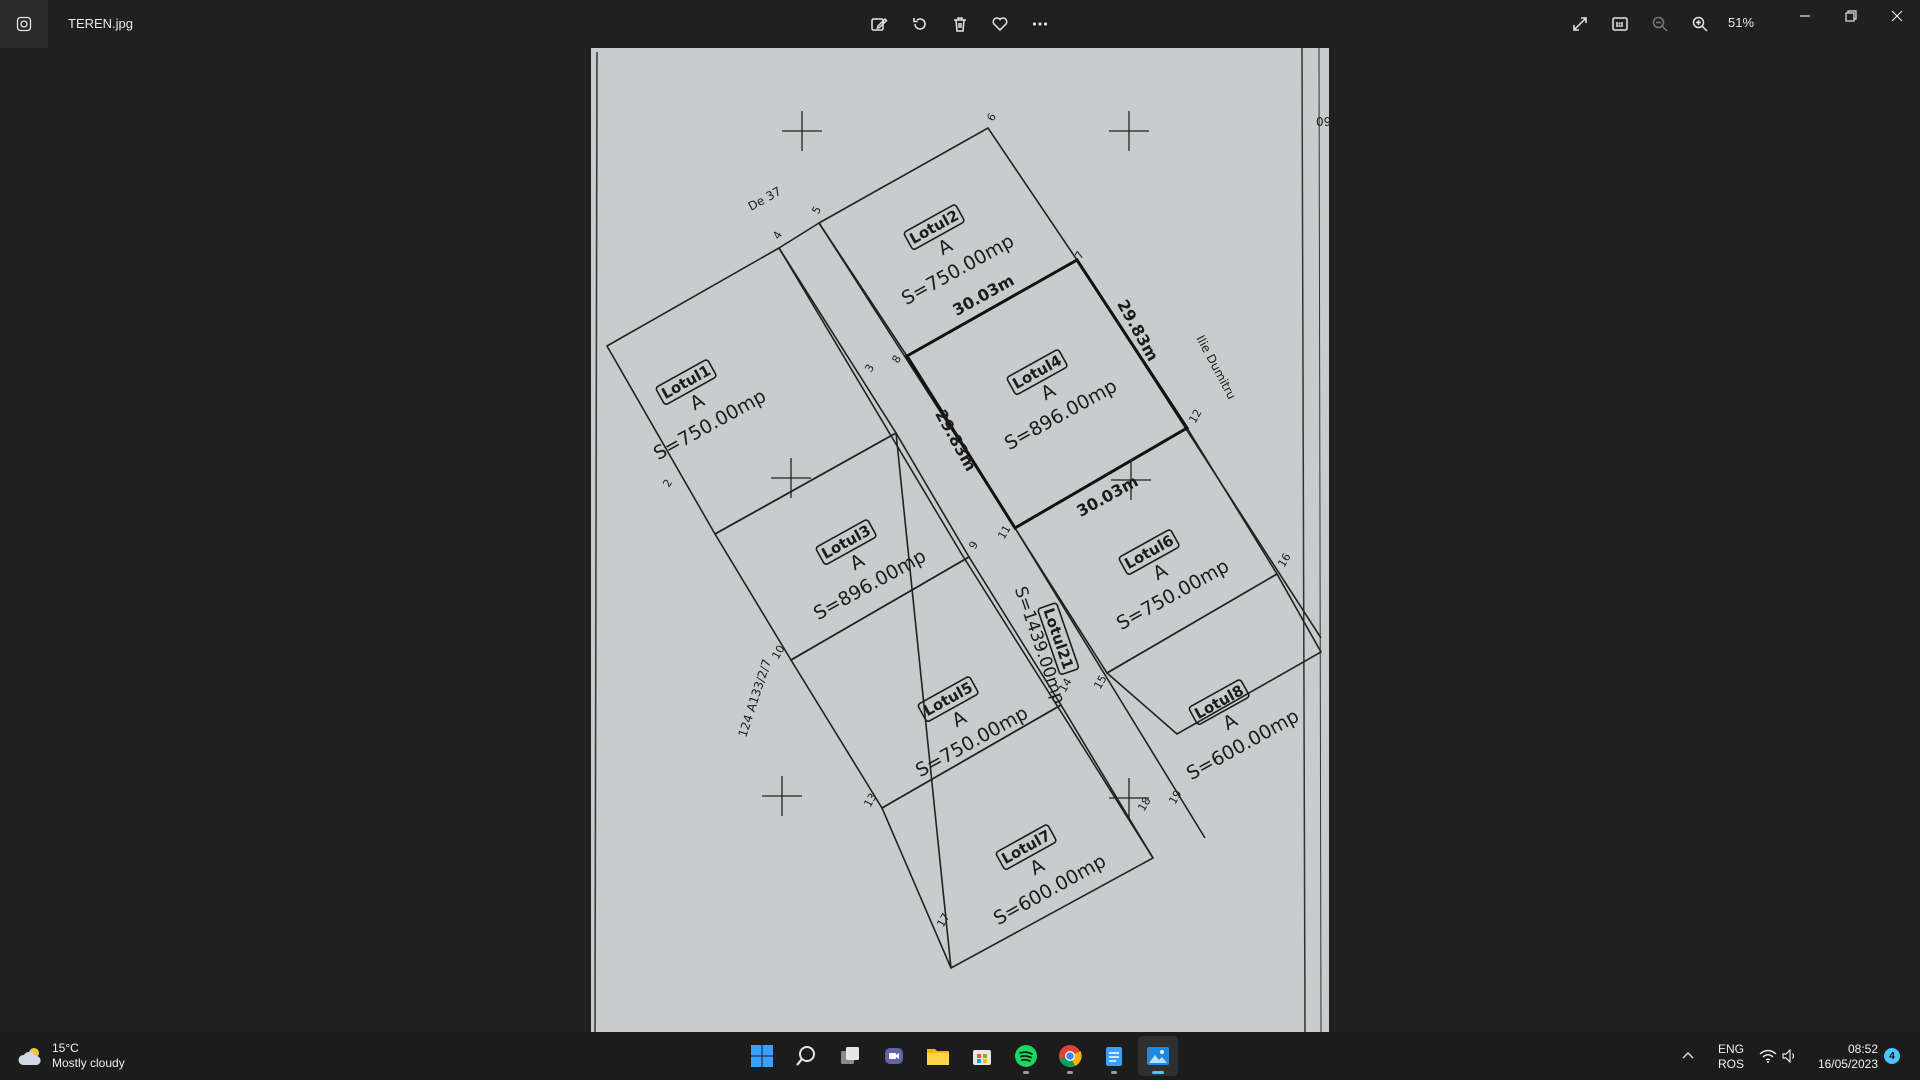 This screenshot has height=1080, width=1920. Describe the element at coordinates (943, 920) in the screenshot. I see `point-17: 17` at that location.